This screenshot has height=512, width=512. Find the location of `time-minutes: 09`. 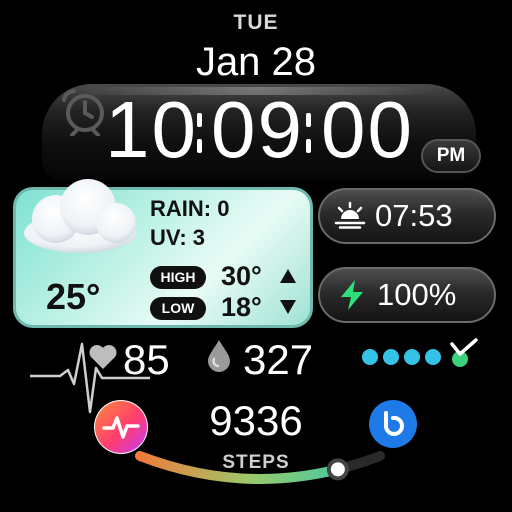

time-minutes: 09 is located at coordinates (257, 129).